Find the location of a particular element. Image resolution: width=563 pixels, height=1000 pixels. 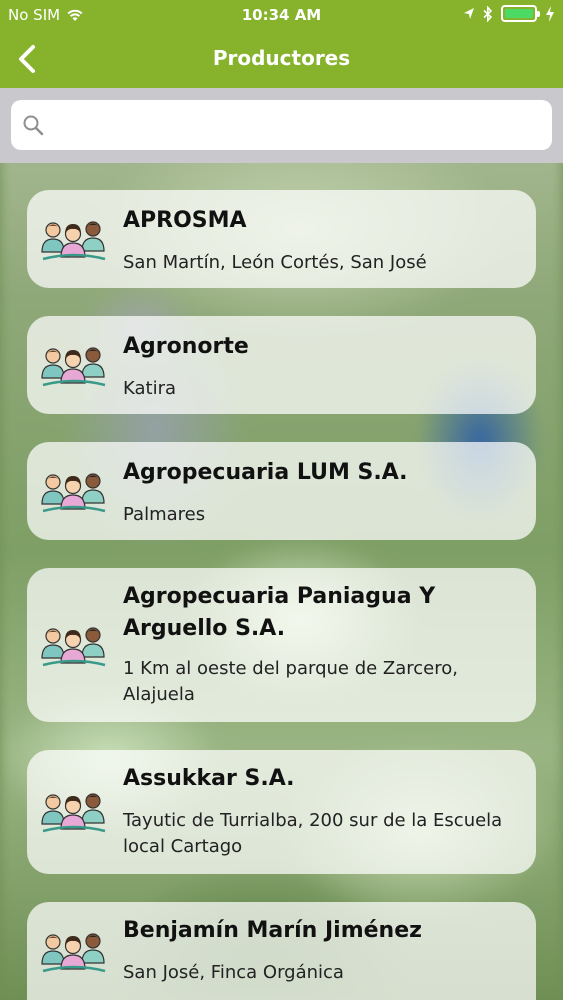

producer-name: Benjamín Marín Jiménez is located at coordinates (272, 930).